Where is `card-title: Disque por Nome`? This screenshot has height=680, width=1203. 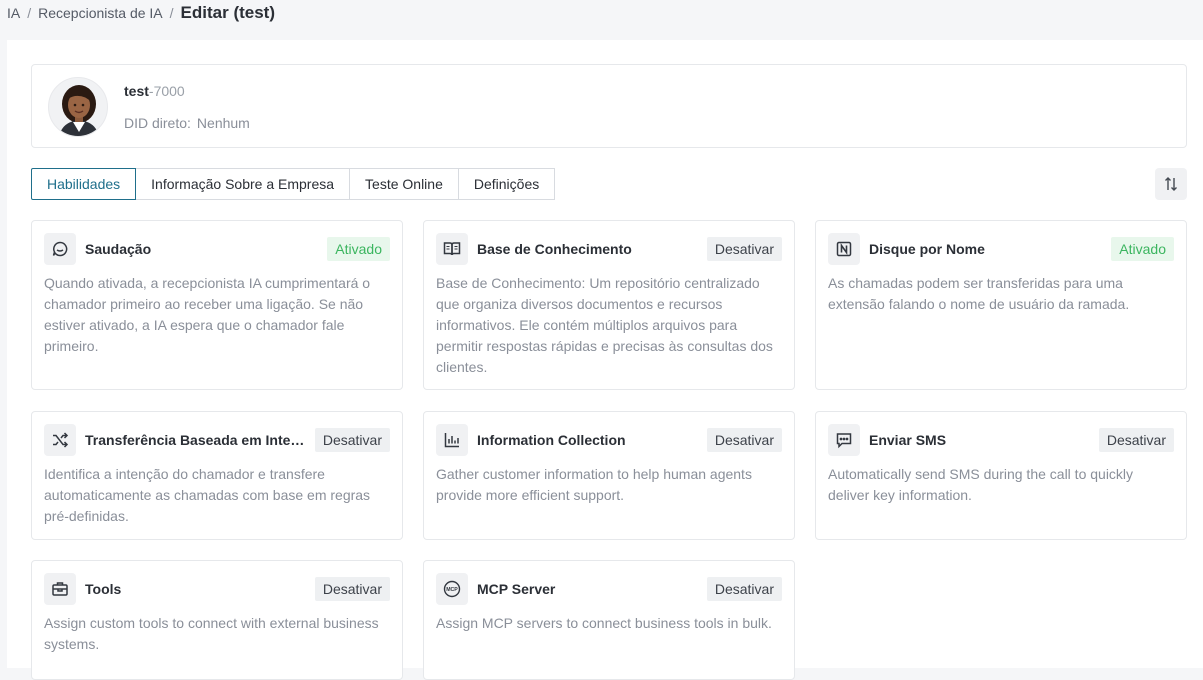
card-title: Disque por Nome is located at coordinates (927, 249).